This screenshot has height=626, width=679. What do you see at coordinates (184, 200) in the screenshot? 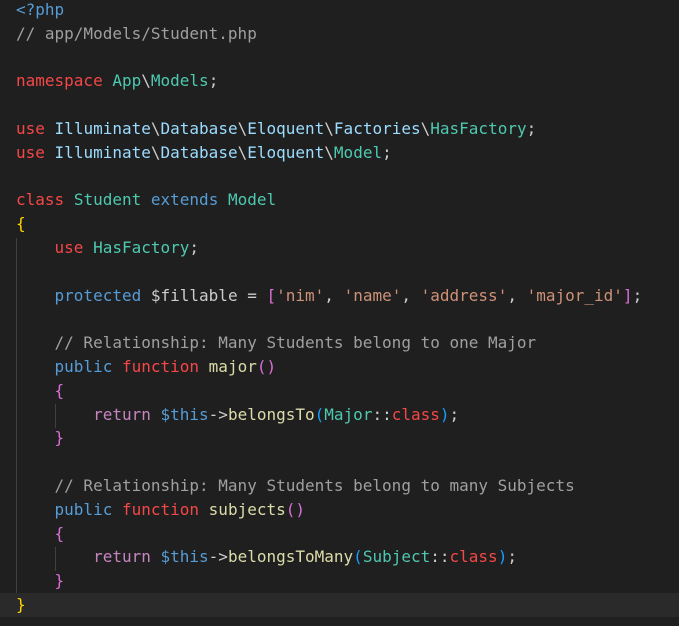
I see `code-token: extends` at bounding box center [184, 200].